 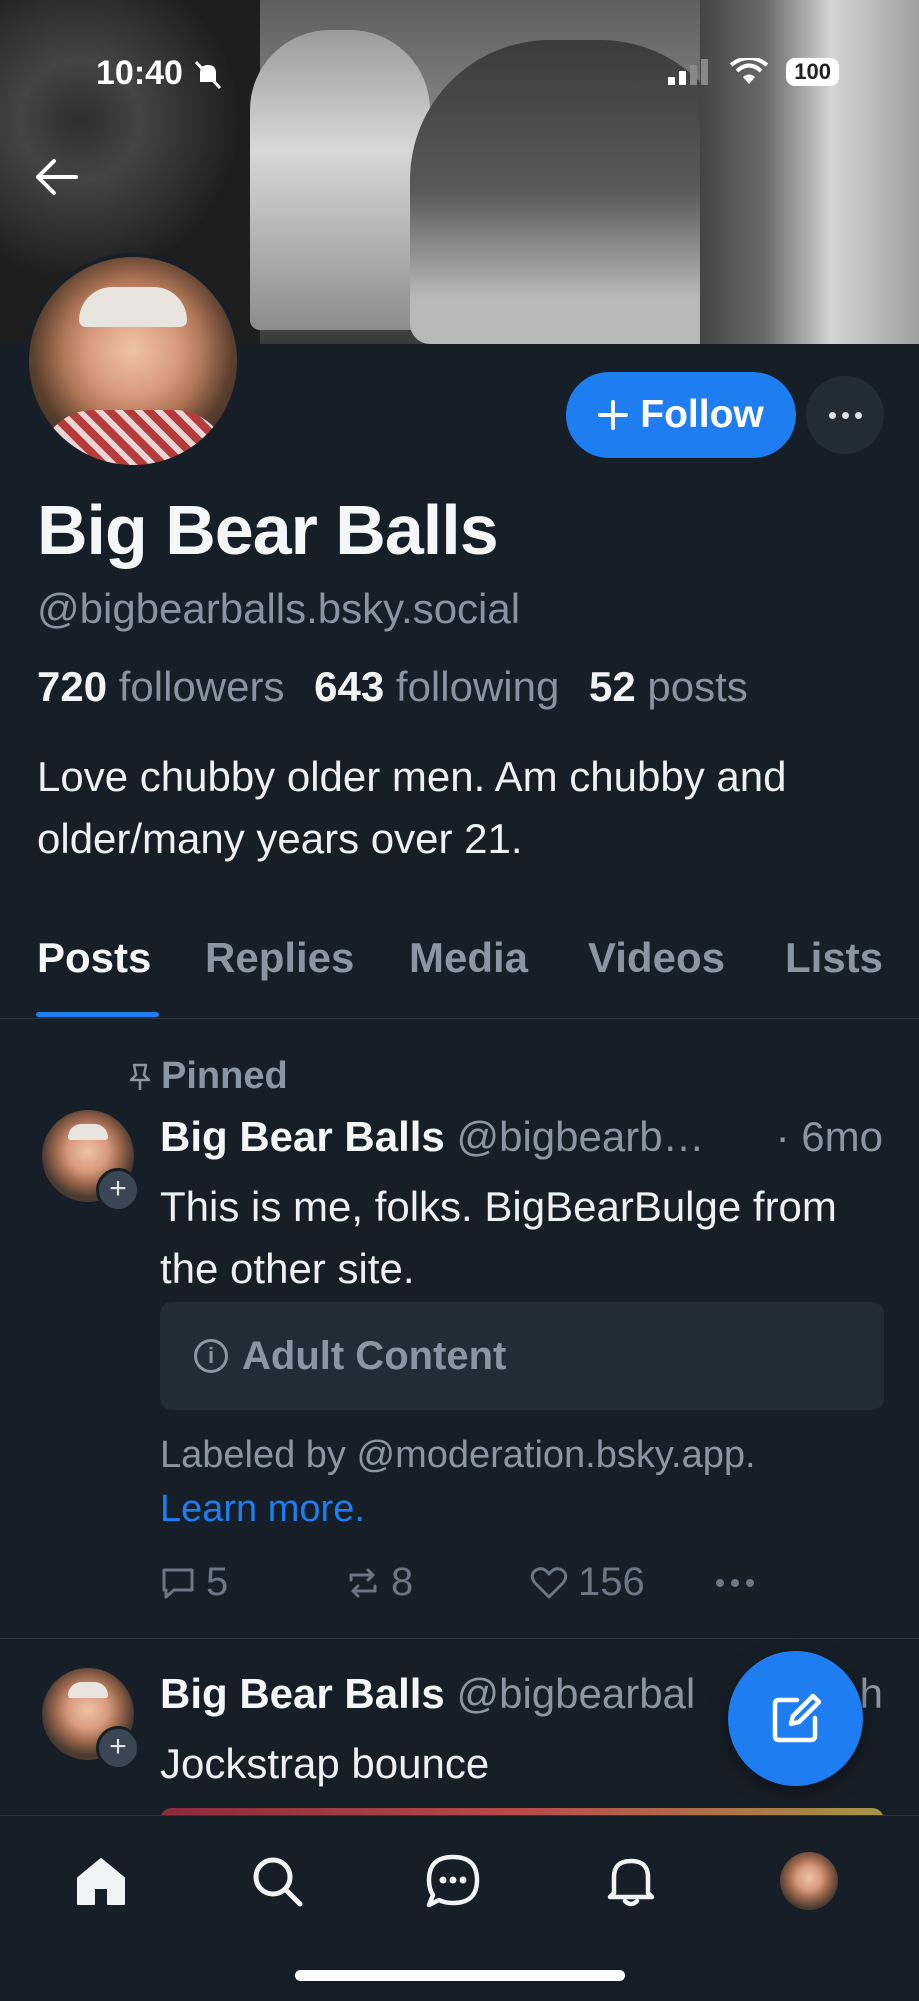 I want to click on follow-label: Follow, so click(x=702, y=414).